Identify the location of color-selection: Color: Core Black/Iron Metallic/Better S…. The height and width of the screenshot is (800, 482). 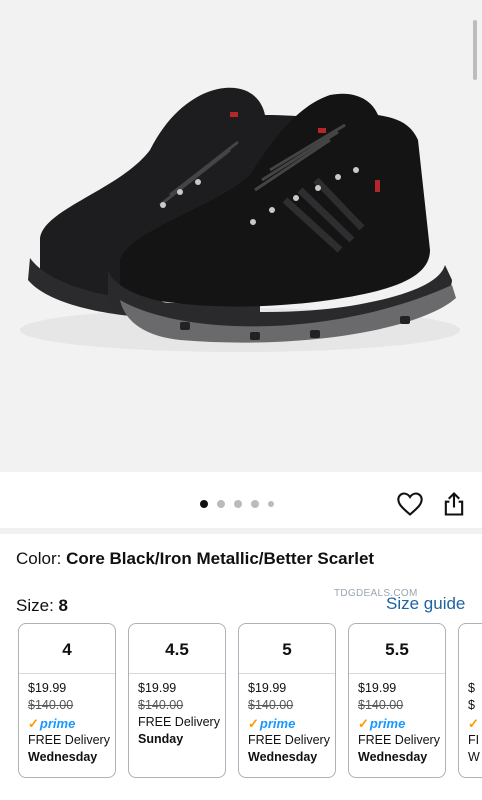
(195, 559).